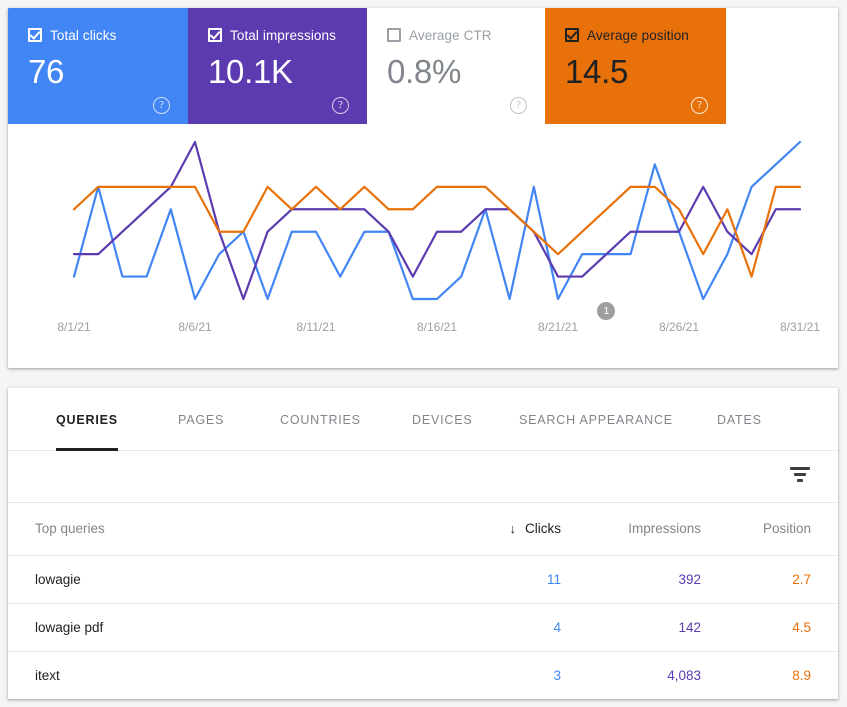 This screenshot has height=707, width=847. I want to click on table-row: lowagie 11 392 2.7, so click(423, 579).